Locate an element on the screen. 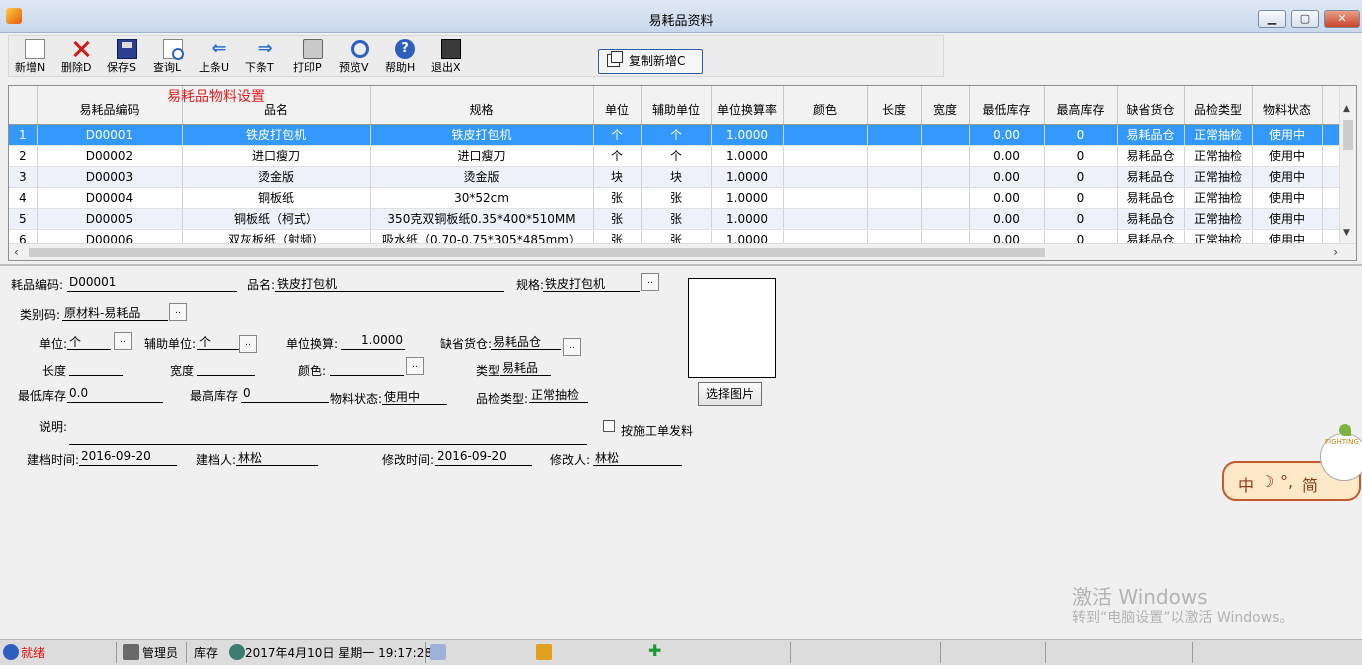 This screenshot has width=1362, height=665. column-header: 单位 is located at coordinates (617, 105).